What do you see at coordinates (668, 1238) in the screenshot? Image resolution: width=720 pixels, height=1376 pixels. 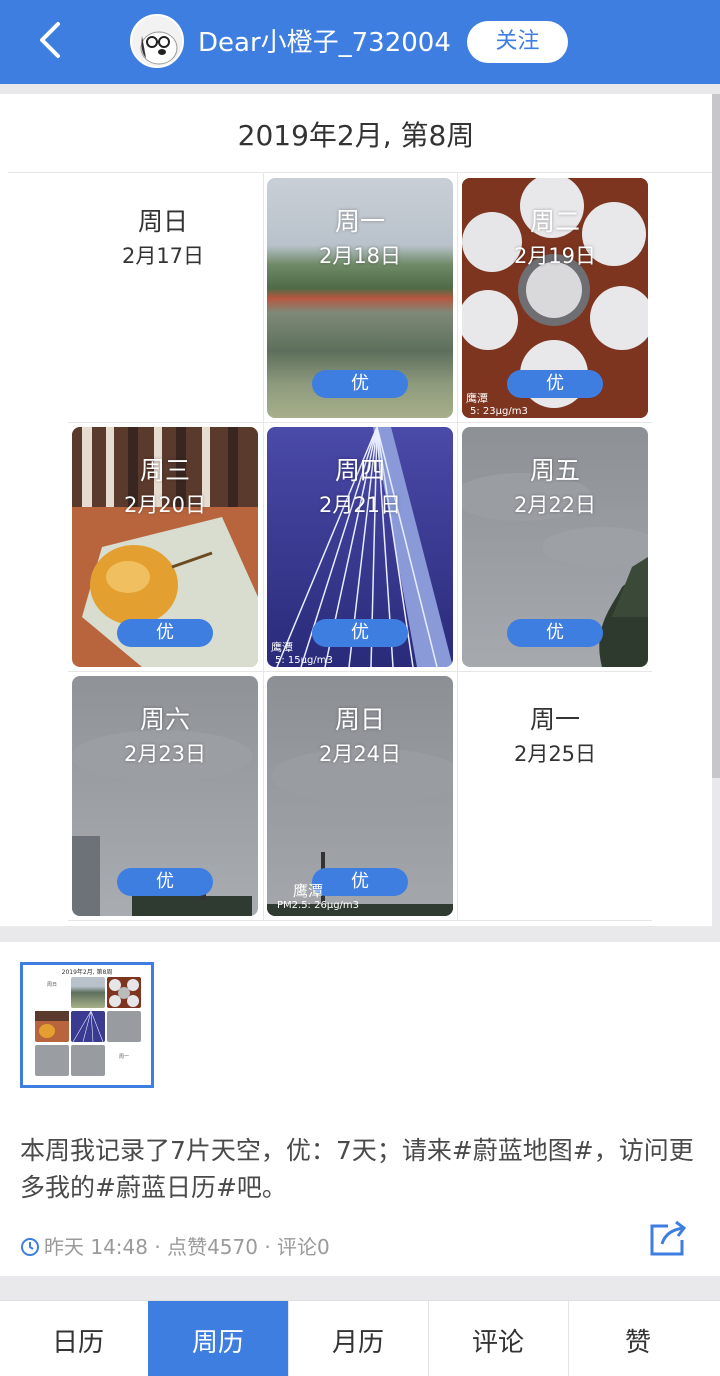 I see `share-icon` at bounding box center [668, 1238].